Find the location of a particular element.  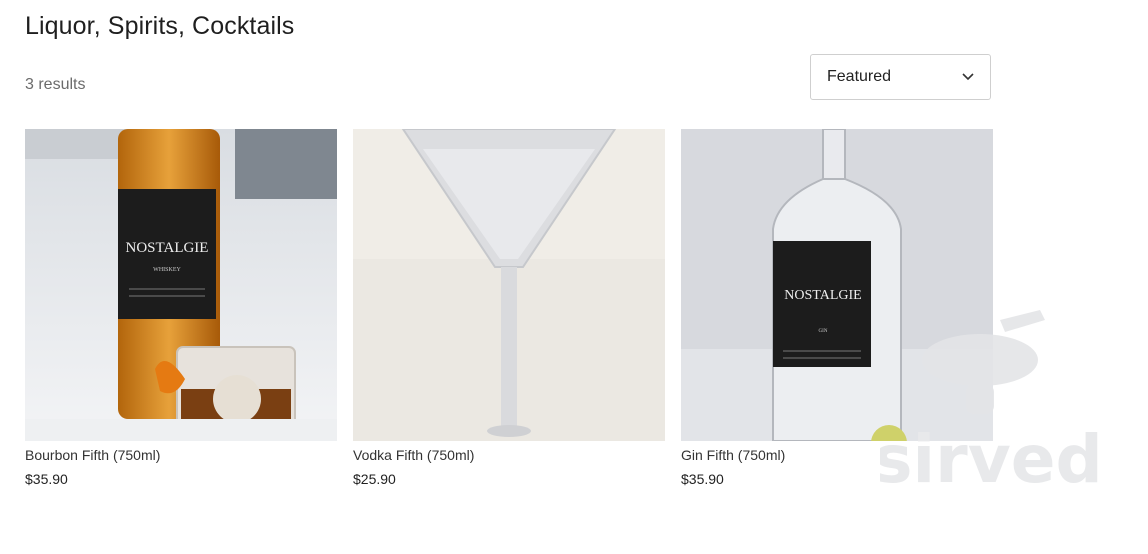

gin-label-type: GIN is located at coordinates (823, 331).